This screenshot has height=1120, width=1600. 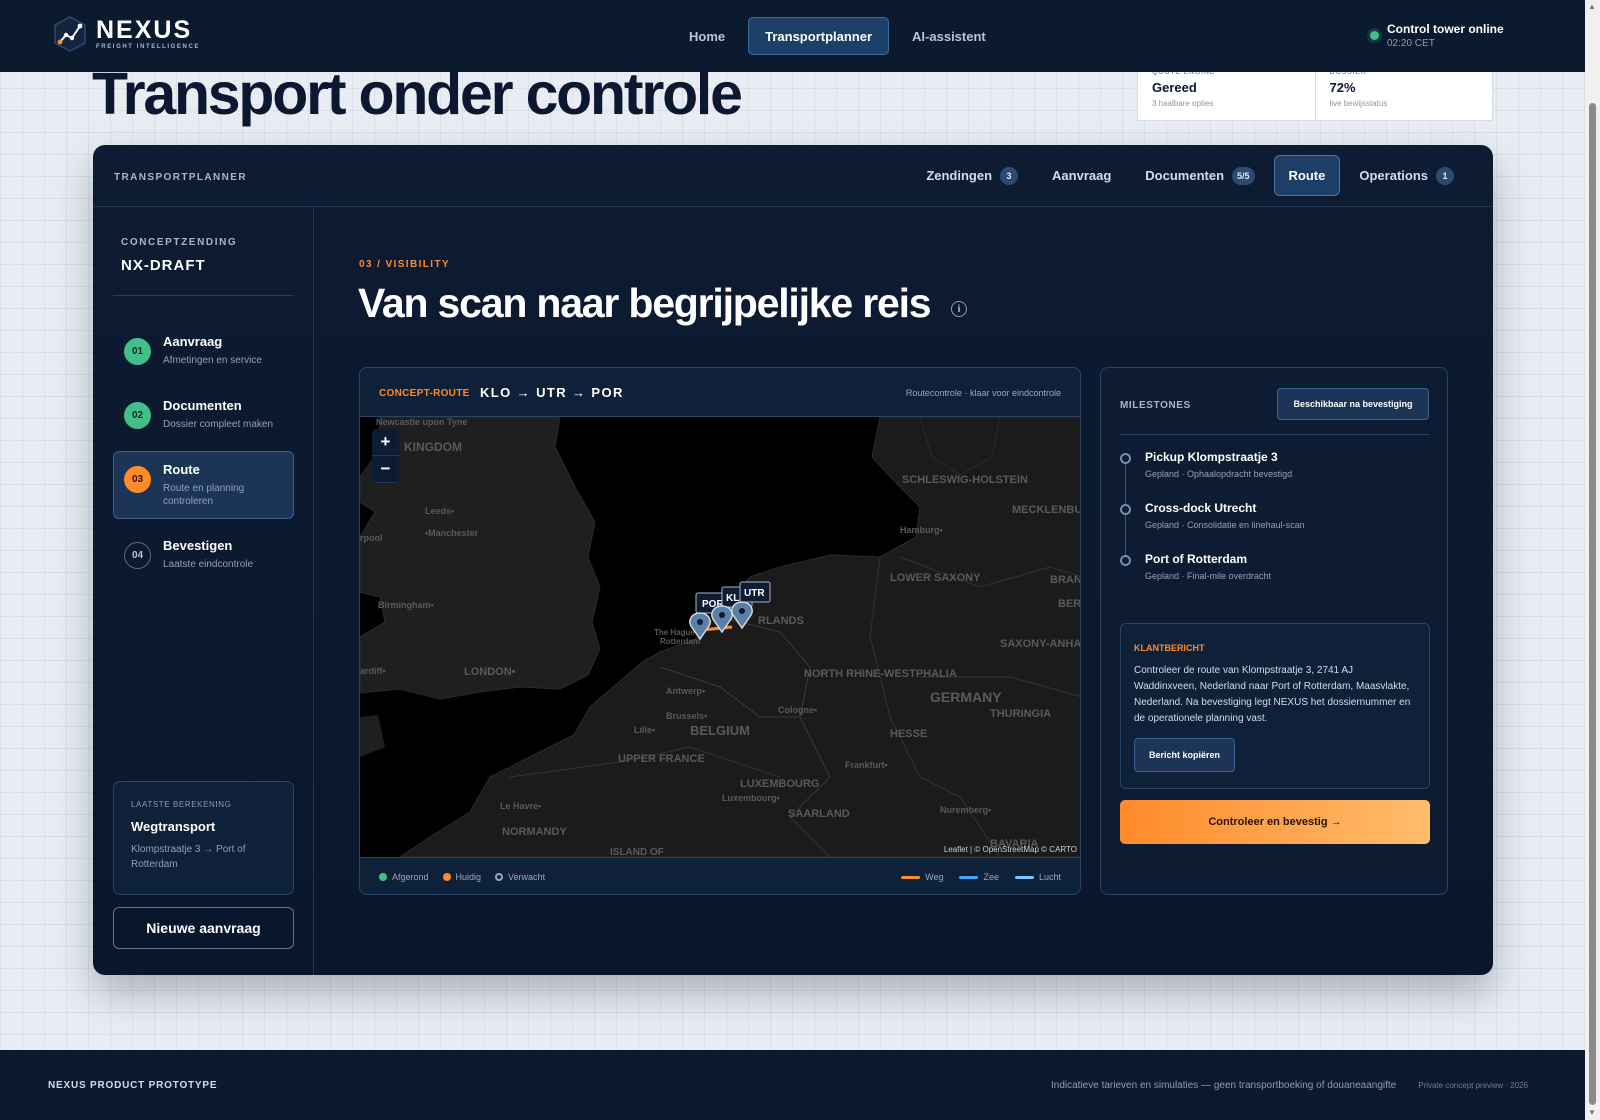 I want to click on milestones-label: MILESTONES, so click(x=1155, y=405).